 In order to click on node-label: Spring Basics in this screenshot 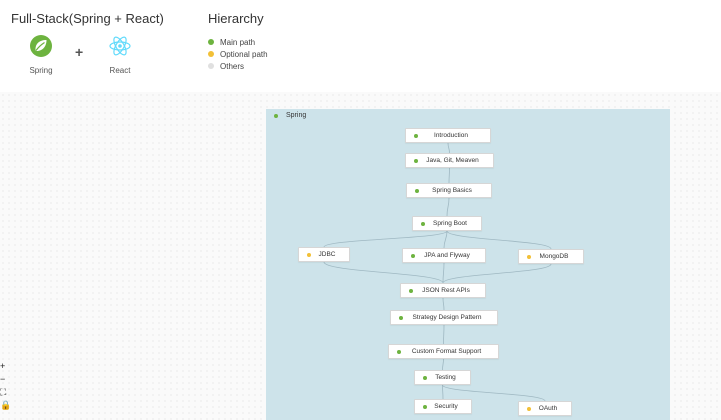, I will do `click(452, 190)`.